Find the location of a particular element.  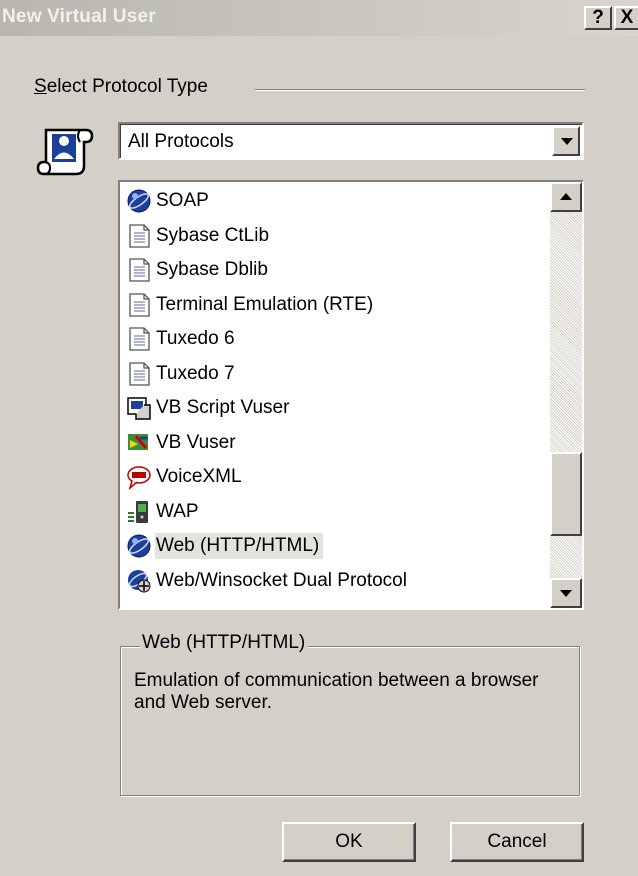

scroll-up-button is located at coordinates (566, 197).